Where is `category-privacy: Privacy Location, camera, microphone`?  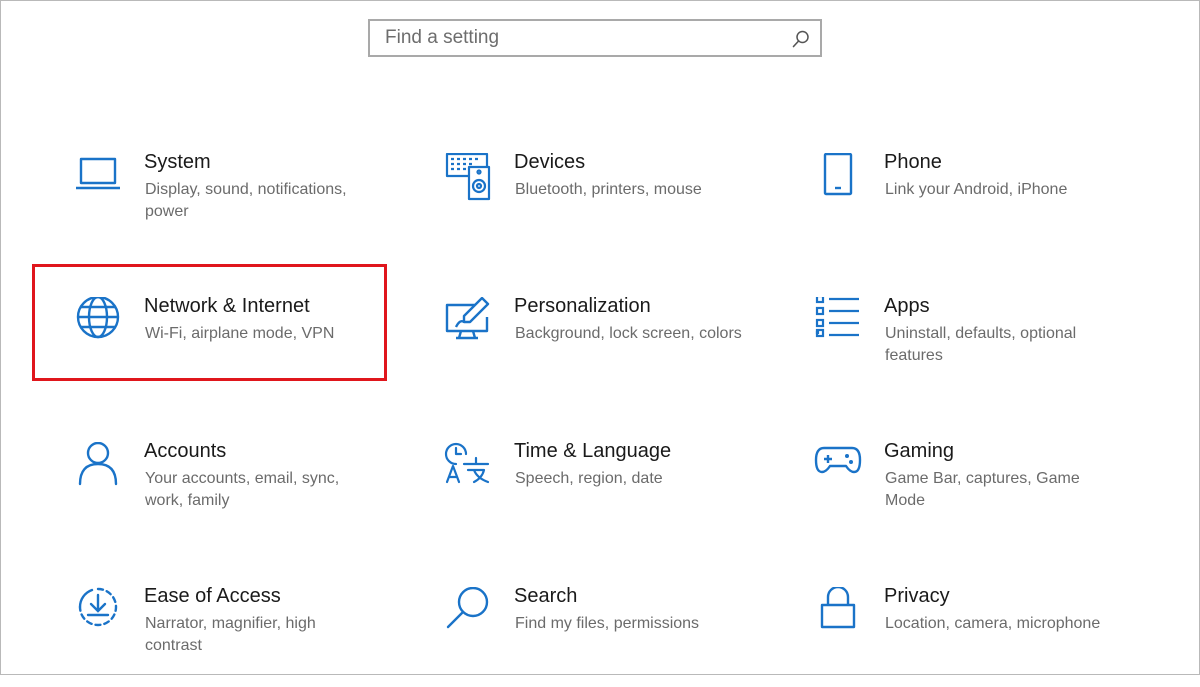 category-privacy: Privacy Location, camera, microphone is located at coordinates (979, 636).